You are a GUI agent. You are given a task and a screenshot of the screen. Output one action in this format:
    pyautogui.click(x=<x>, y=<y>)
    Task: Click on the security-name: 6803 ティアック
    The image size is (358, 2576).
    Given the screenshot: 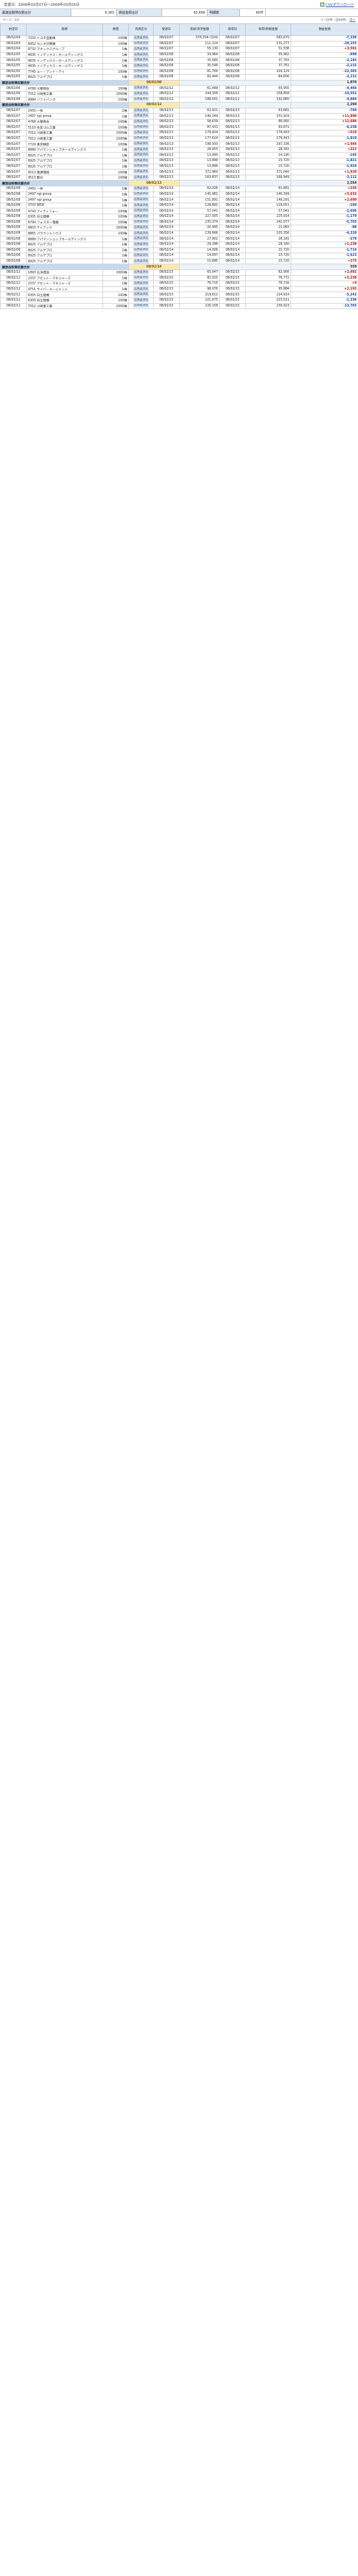 What is the action you would take?
    pyautogui.click(x=64, y=228)
    